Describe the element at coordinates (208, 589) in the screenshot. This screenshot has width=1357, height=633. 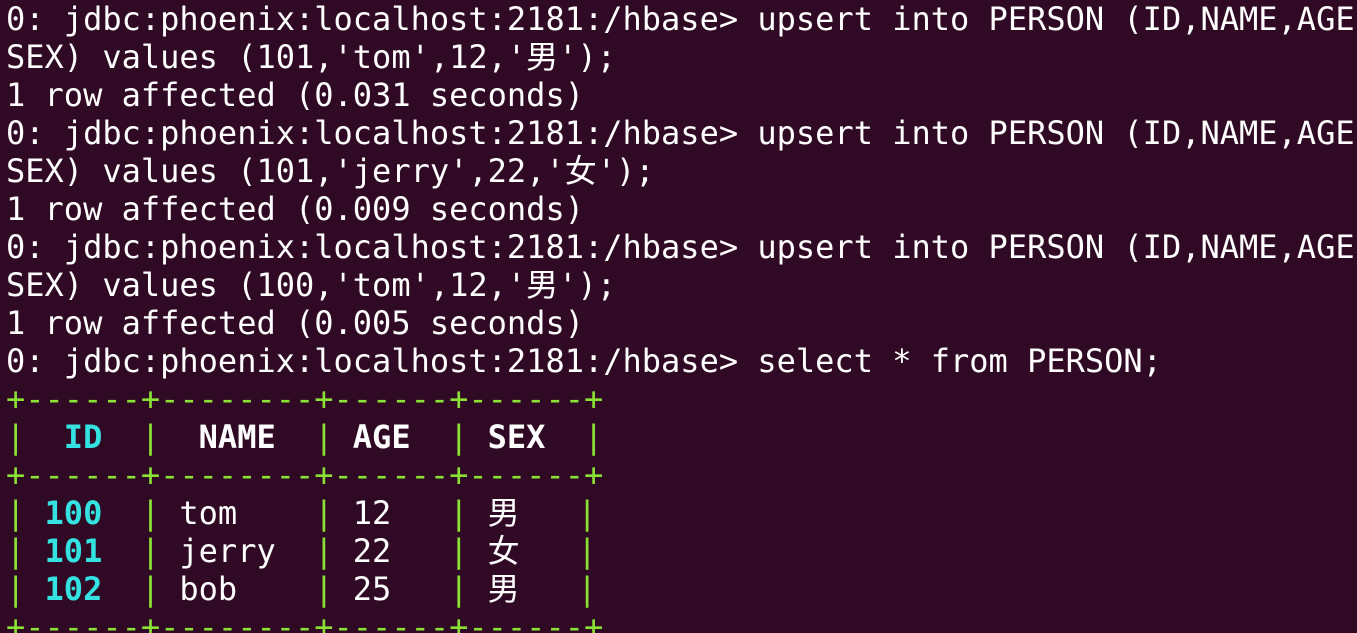
I see `cell-name: bob` at that location.